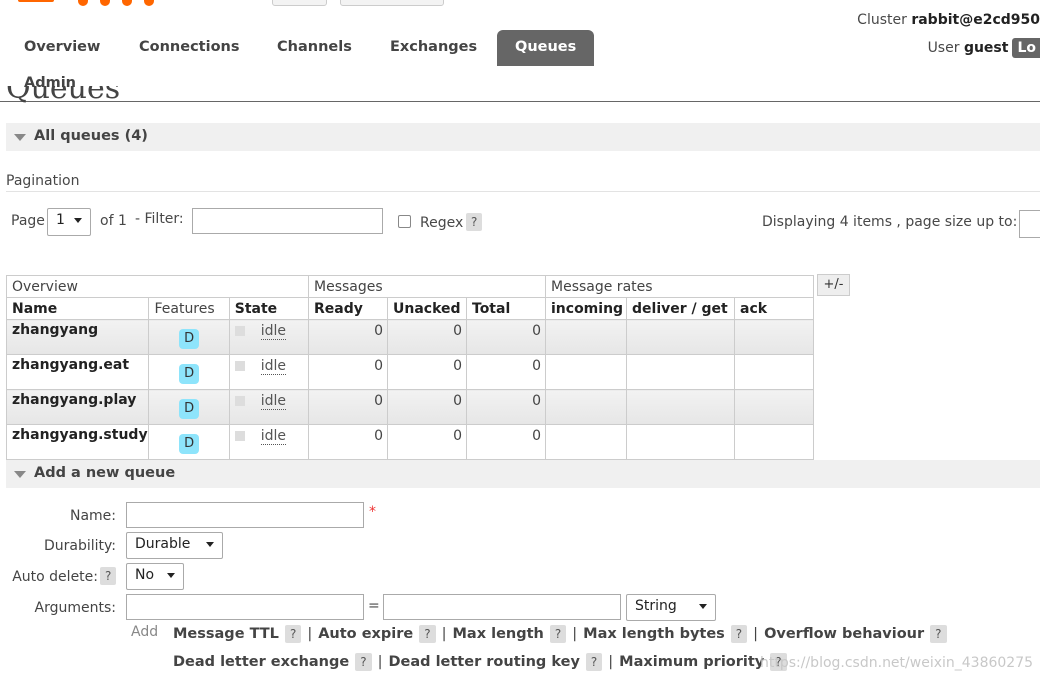 This screenshot has height=684, width=1040. What do you see at coordinates (1029, 224) in the screenshot?
I see `page-size-input` at bounding box center [1029, 224].